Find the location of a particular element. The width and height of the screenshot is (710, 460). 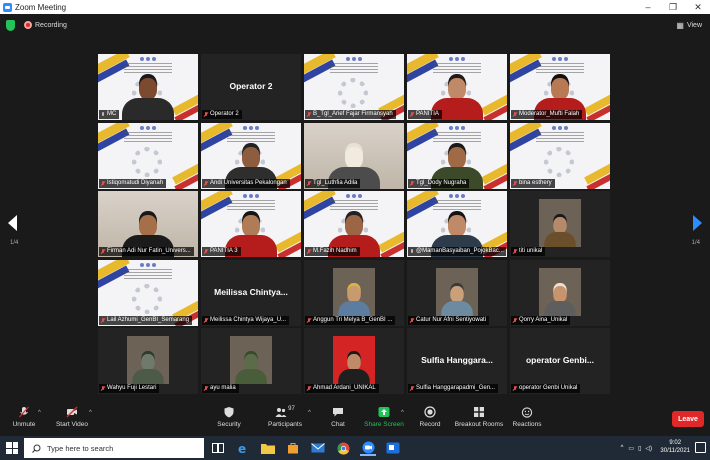

participant-tile: Ahmad Ardani_UNIKAL is located at coordinates (354, 361).